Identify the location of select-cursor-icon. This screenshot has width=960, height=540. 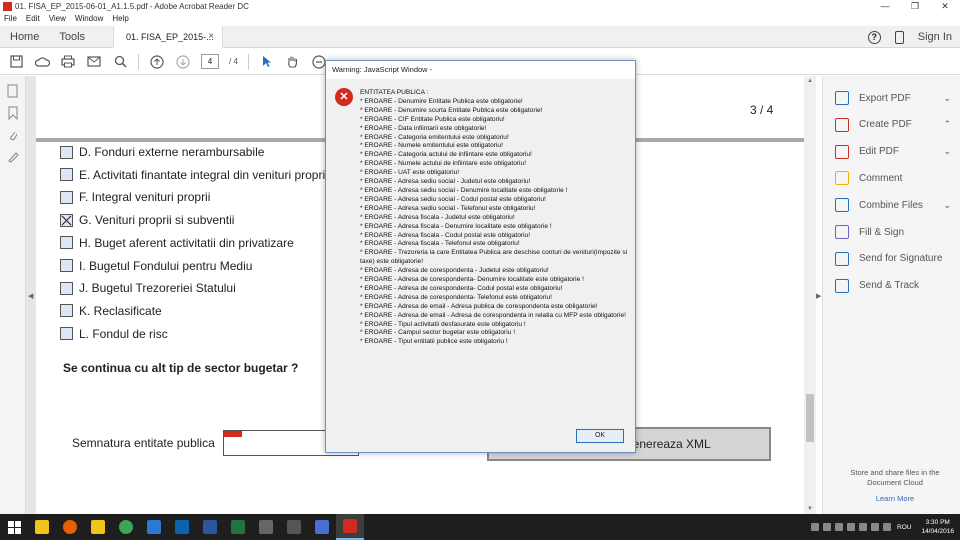
(267, 62).